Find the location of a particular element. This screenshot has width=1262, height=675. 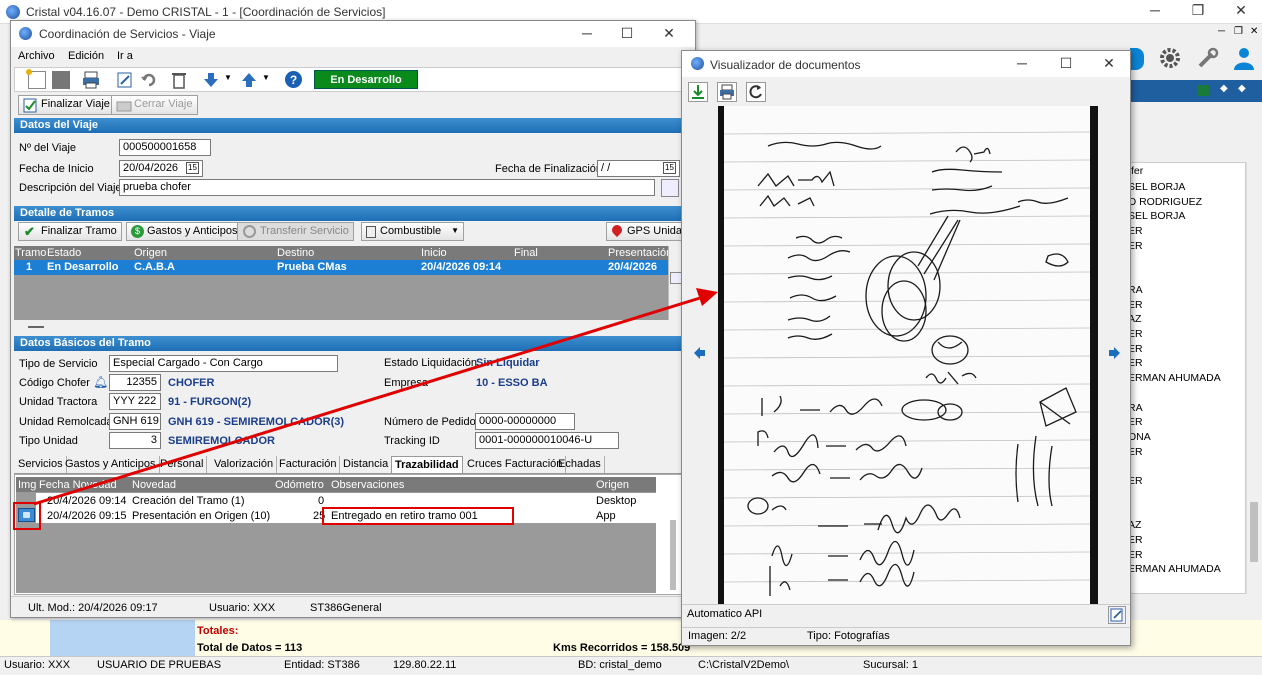

background-list-item: SEL BORJA is located at coordinates (1157, 216).